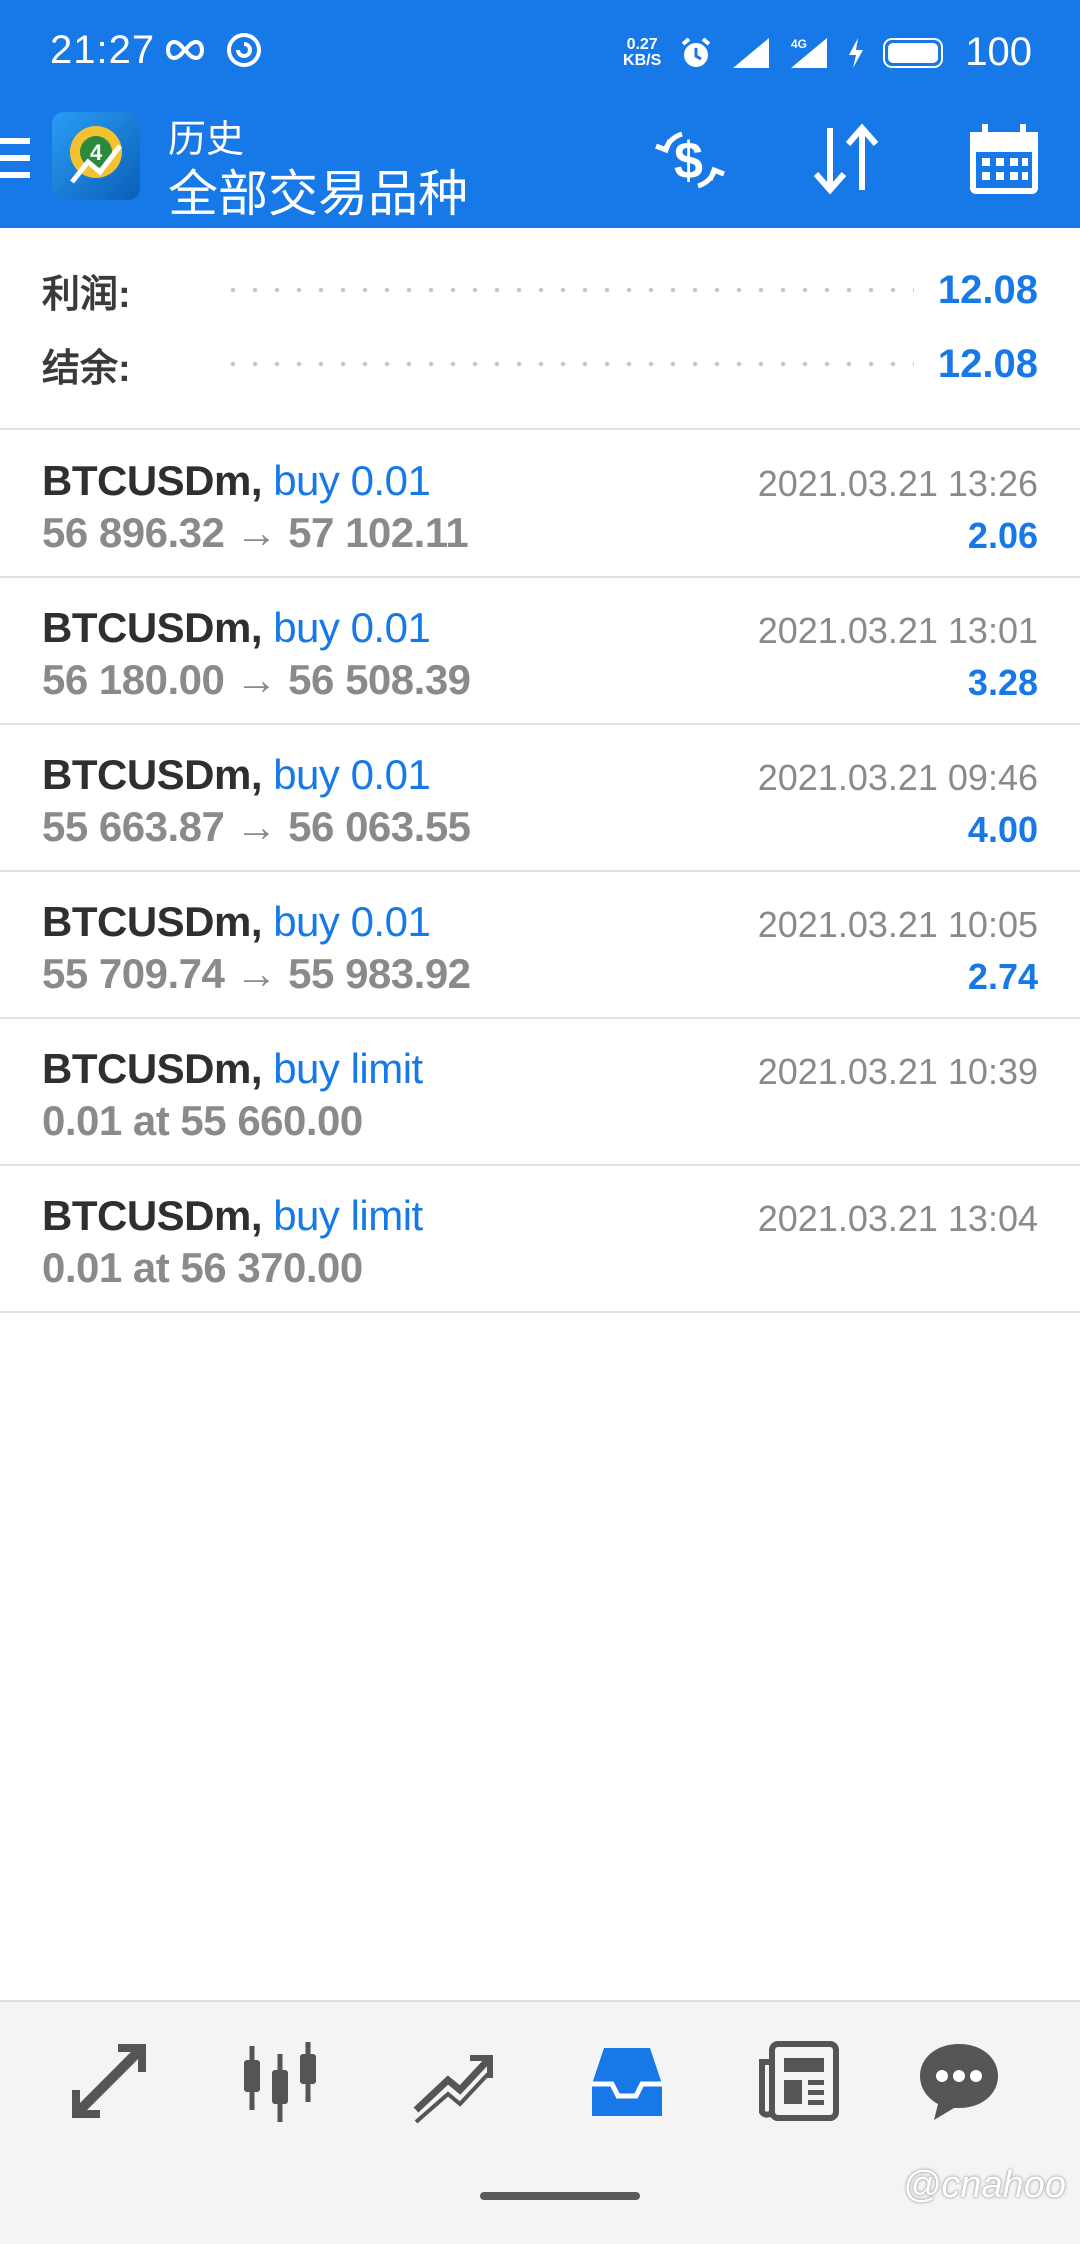  What do you see at coordinates (809, 52) in the screenshot?
I see `signal-4g-icon: 4G` at bounding box center [809, 52].